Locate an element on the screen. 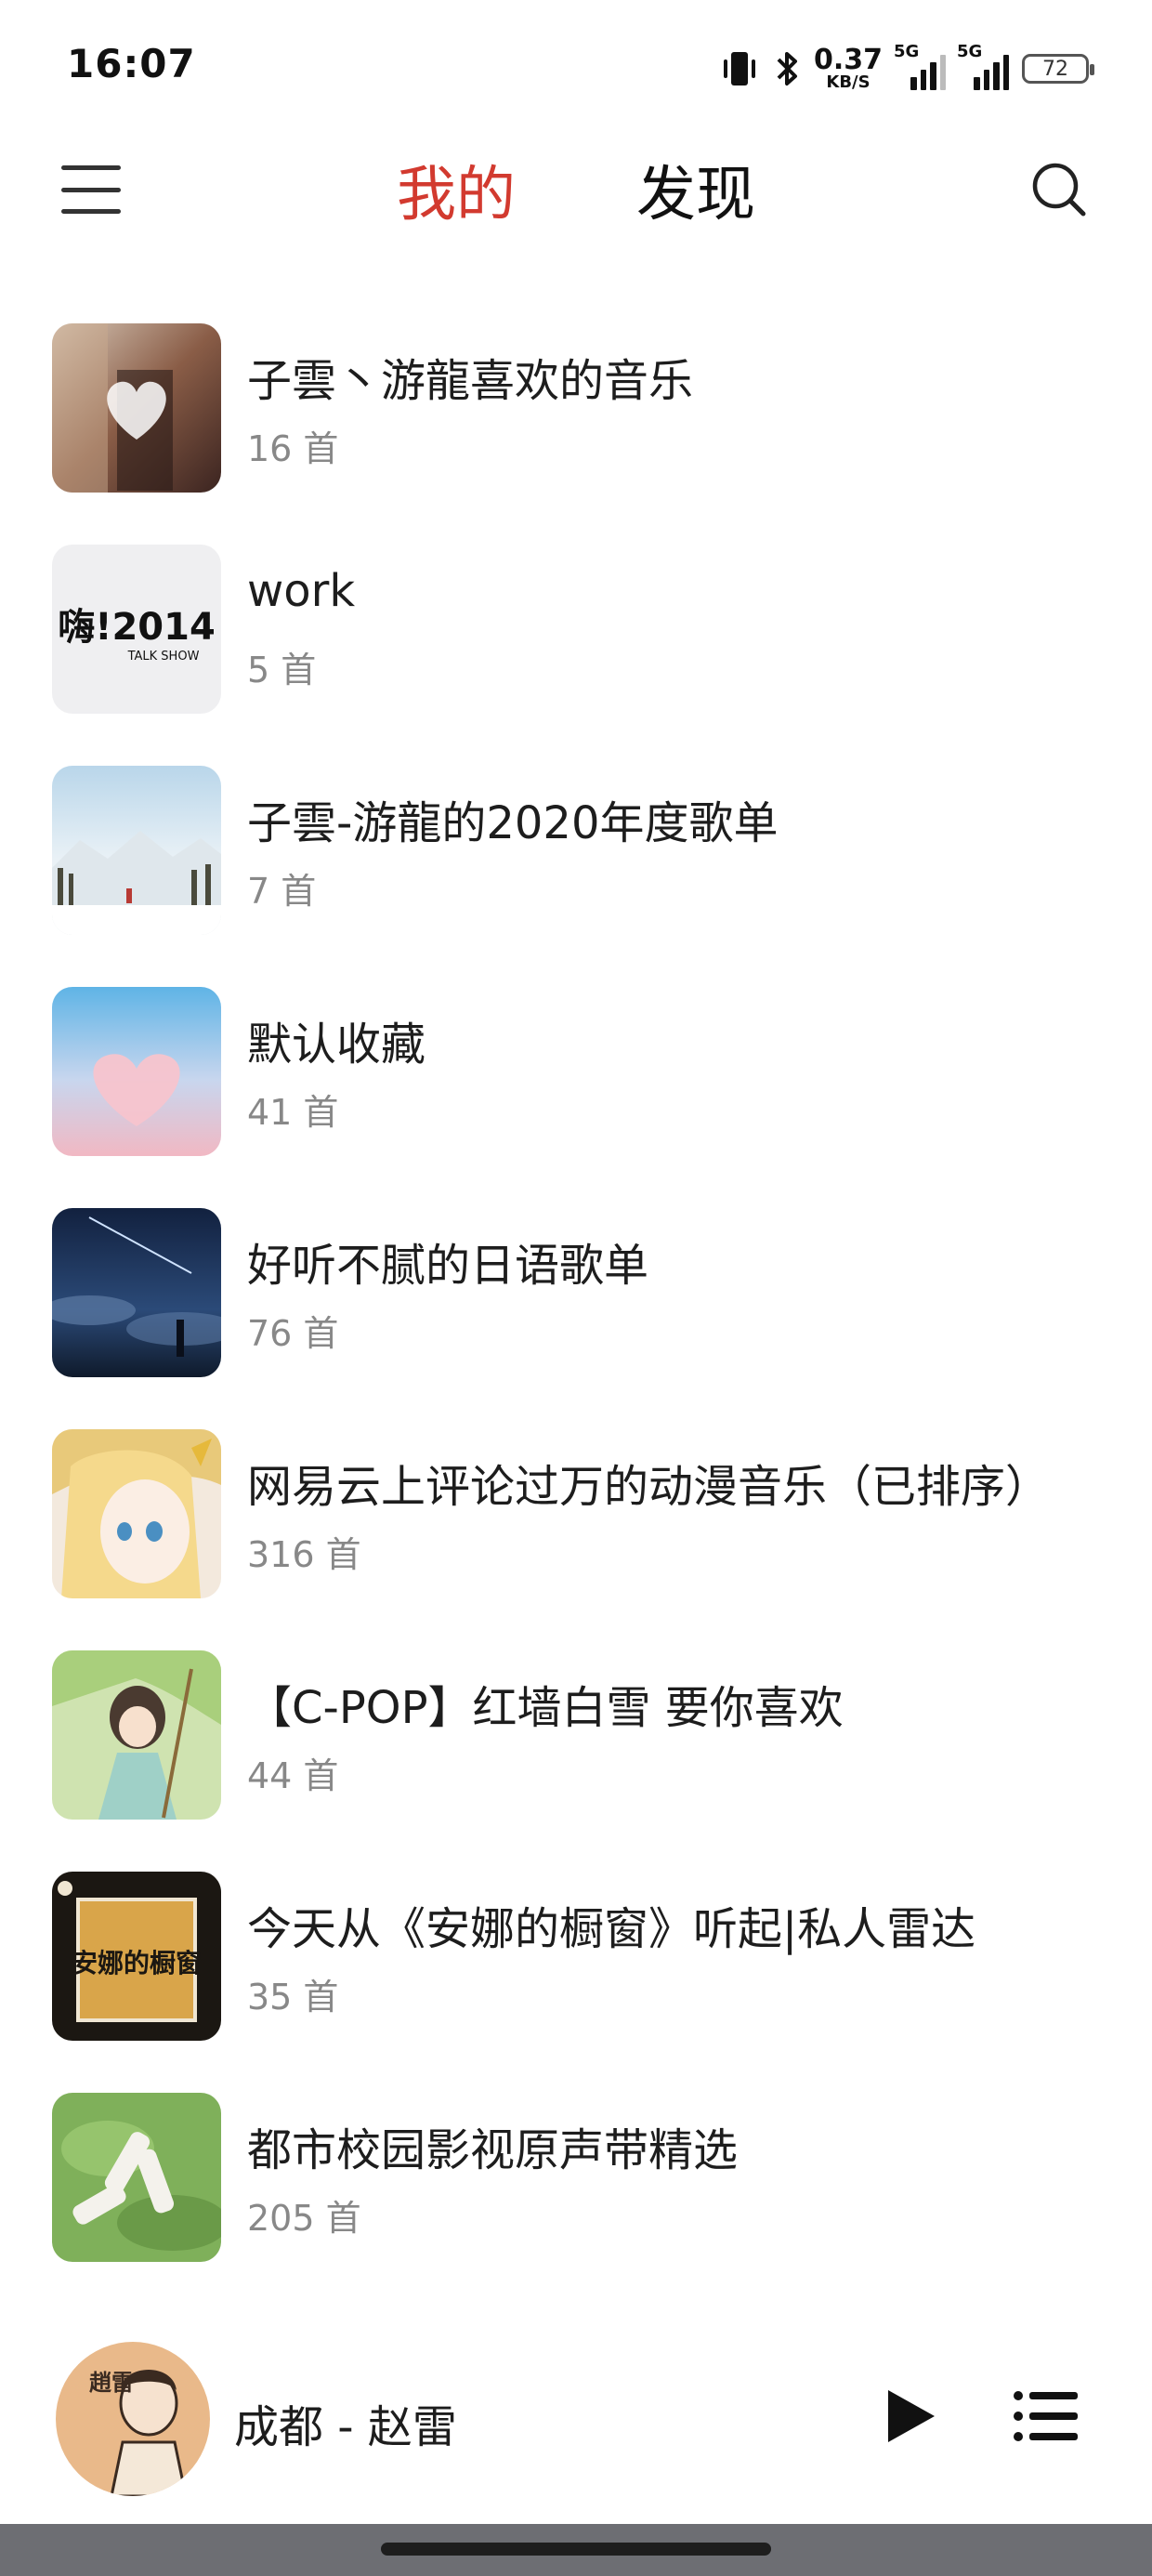 Image resolution: width=1152 pixels, height=2576 pixels. sim2-tag: 5G is located at coordinates (970, 51).